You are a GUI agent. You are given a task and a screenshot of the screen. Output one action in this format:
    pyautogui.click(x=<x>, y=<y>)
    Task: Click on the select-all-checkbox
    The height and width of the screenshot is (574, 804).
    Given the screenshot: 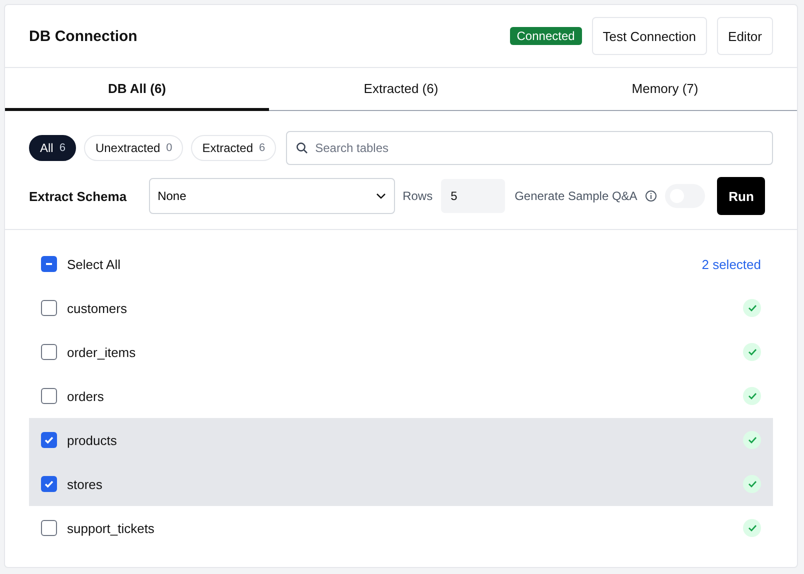 What is the action you would take?
    pyautogui.click(x=49, y=264)
    